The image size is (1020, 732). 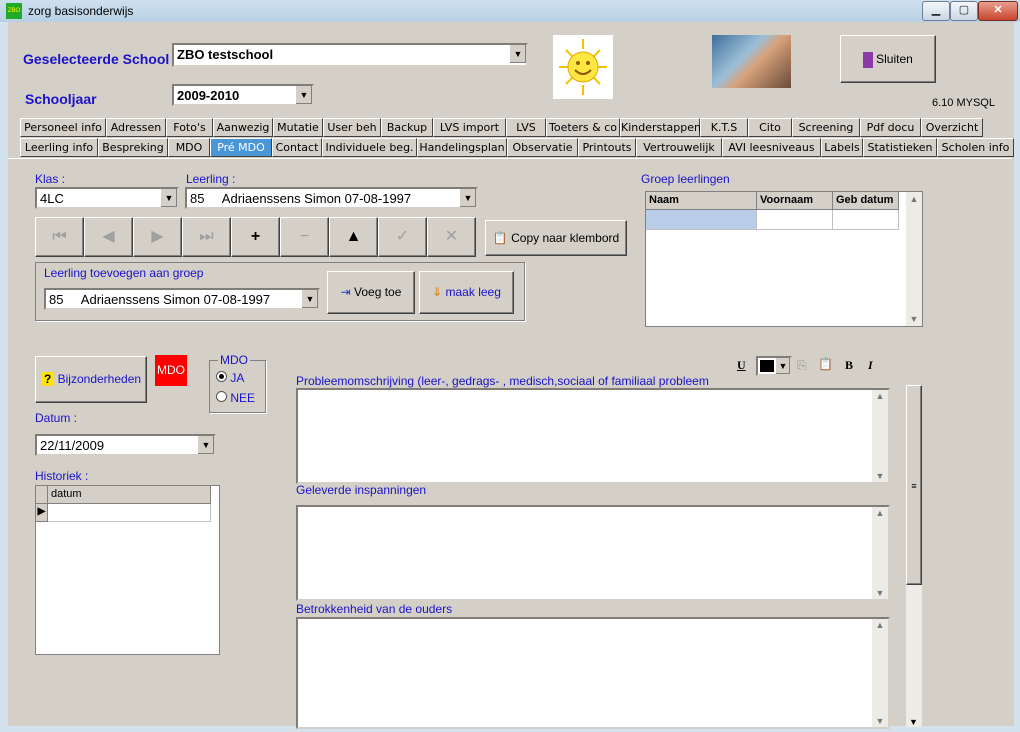 What do you see at coordinates (795, 201) in the screenshot?
I see `grid-header-voornaam: Voornaam` at bounding box center [795, 201].